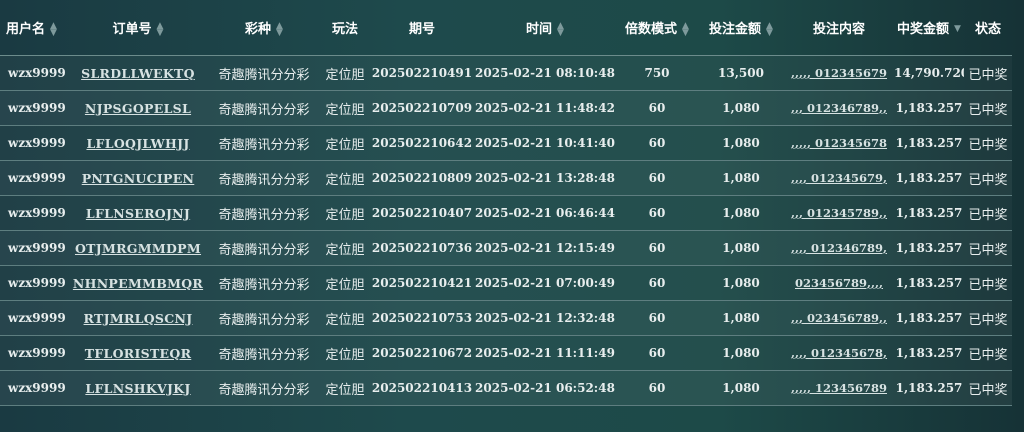 This screenshot has height=432, width=1024. I want to click on cell-issue: 202502210709, so click(422, 108).